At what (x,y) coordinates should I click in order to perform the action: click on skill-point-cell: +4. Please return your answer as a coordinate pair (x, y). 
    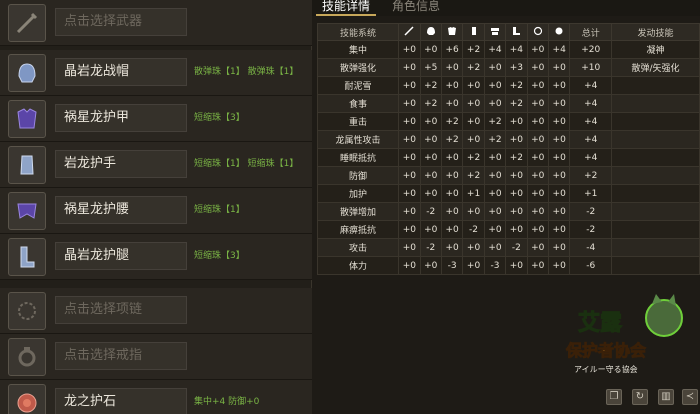
    Looking at the image, I should click on (495, 49).